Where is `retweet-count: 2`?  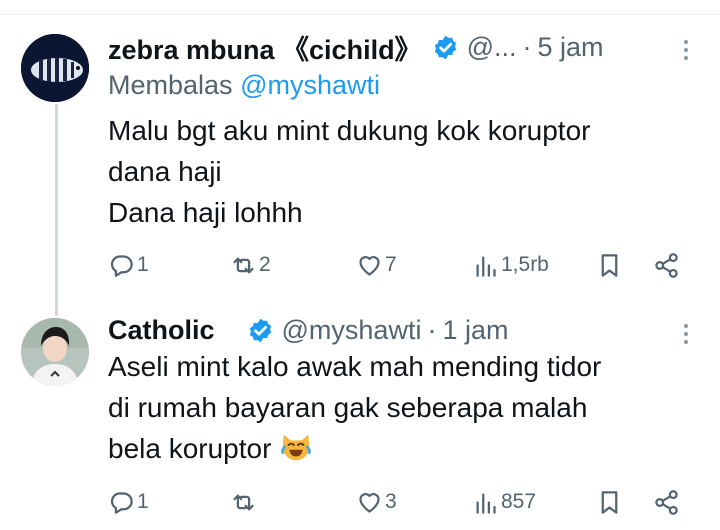 retweet-count: 2 is located at coordinates (265, 264).